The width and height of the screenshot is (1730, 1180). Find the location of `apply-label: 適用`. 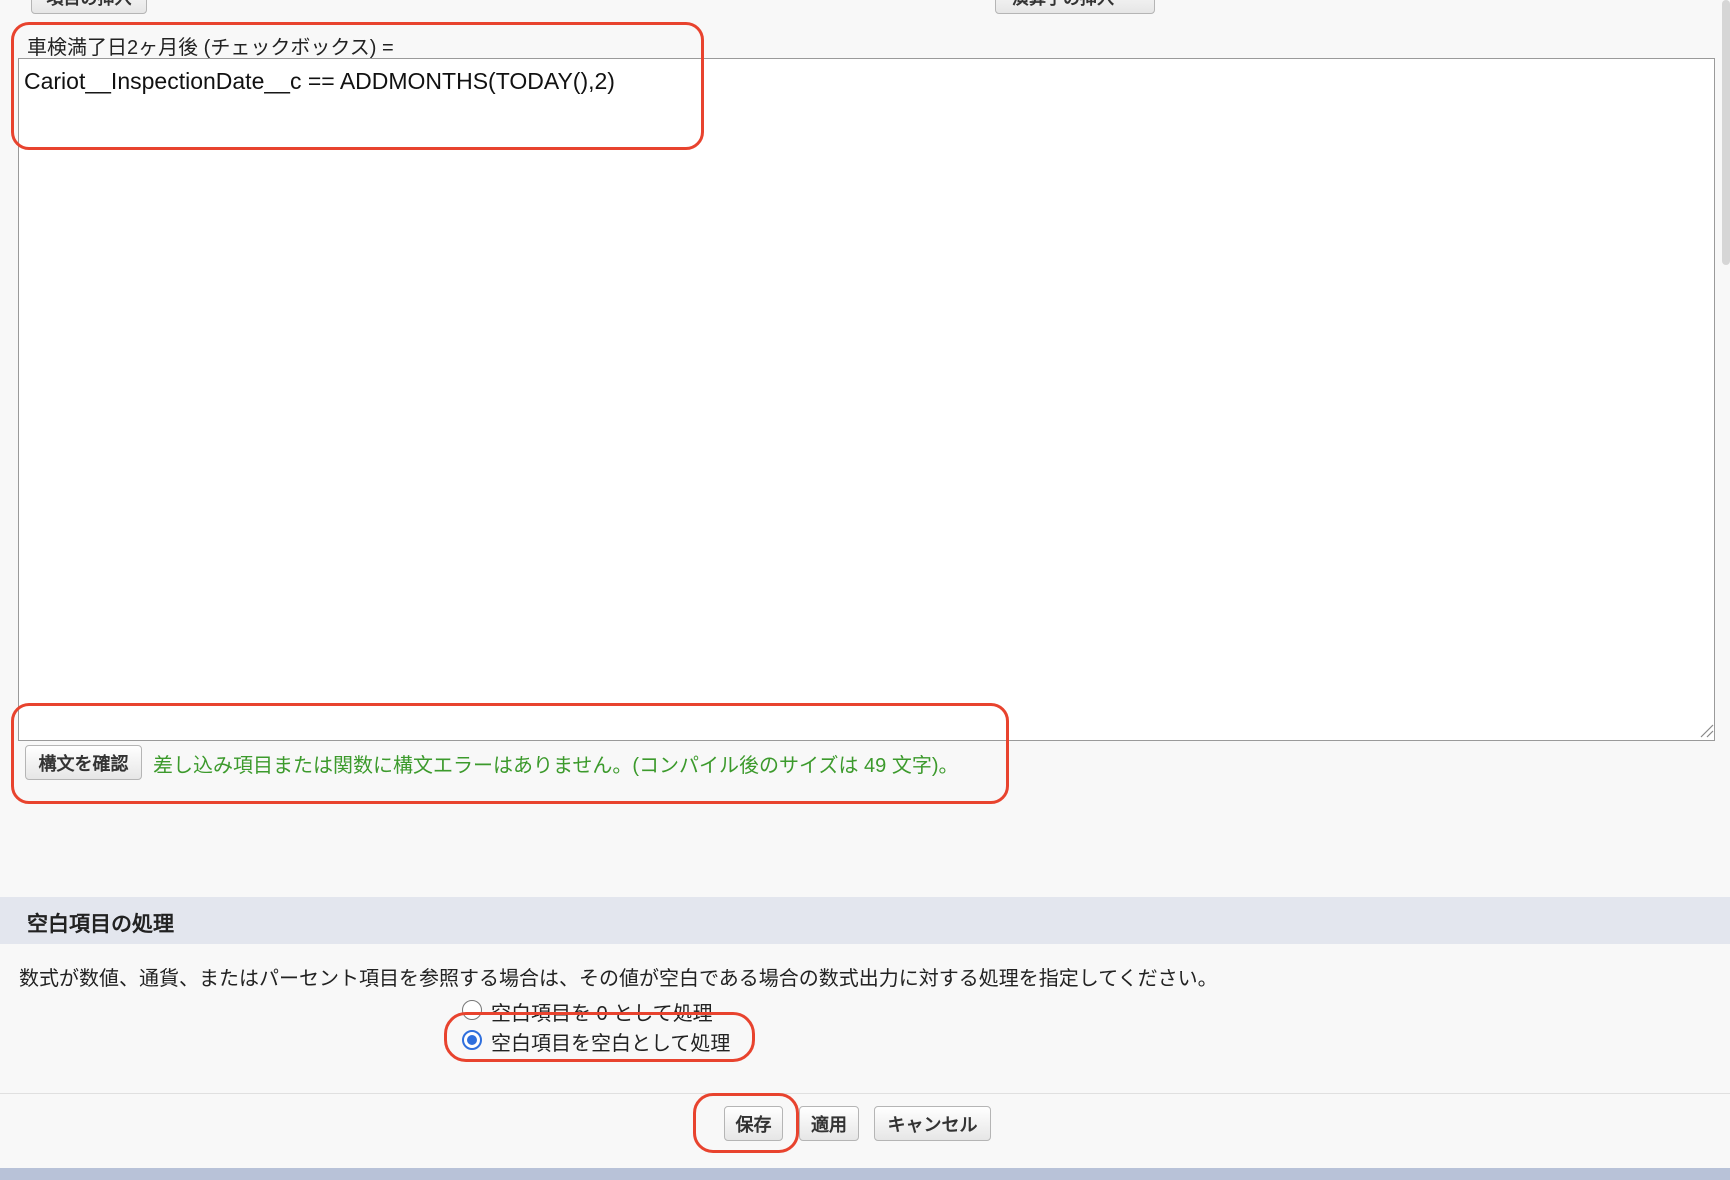

apply-label: 適用 is located at coordinates (829, 1124).